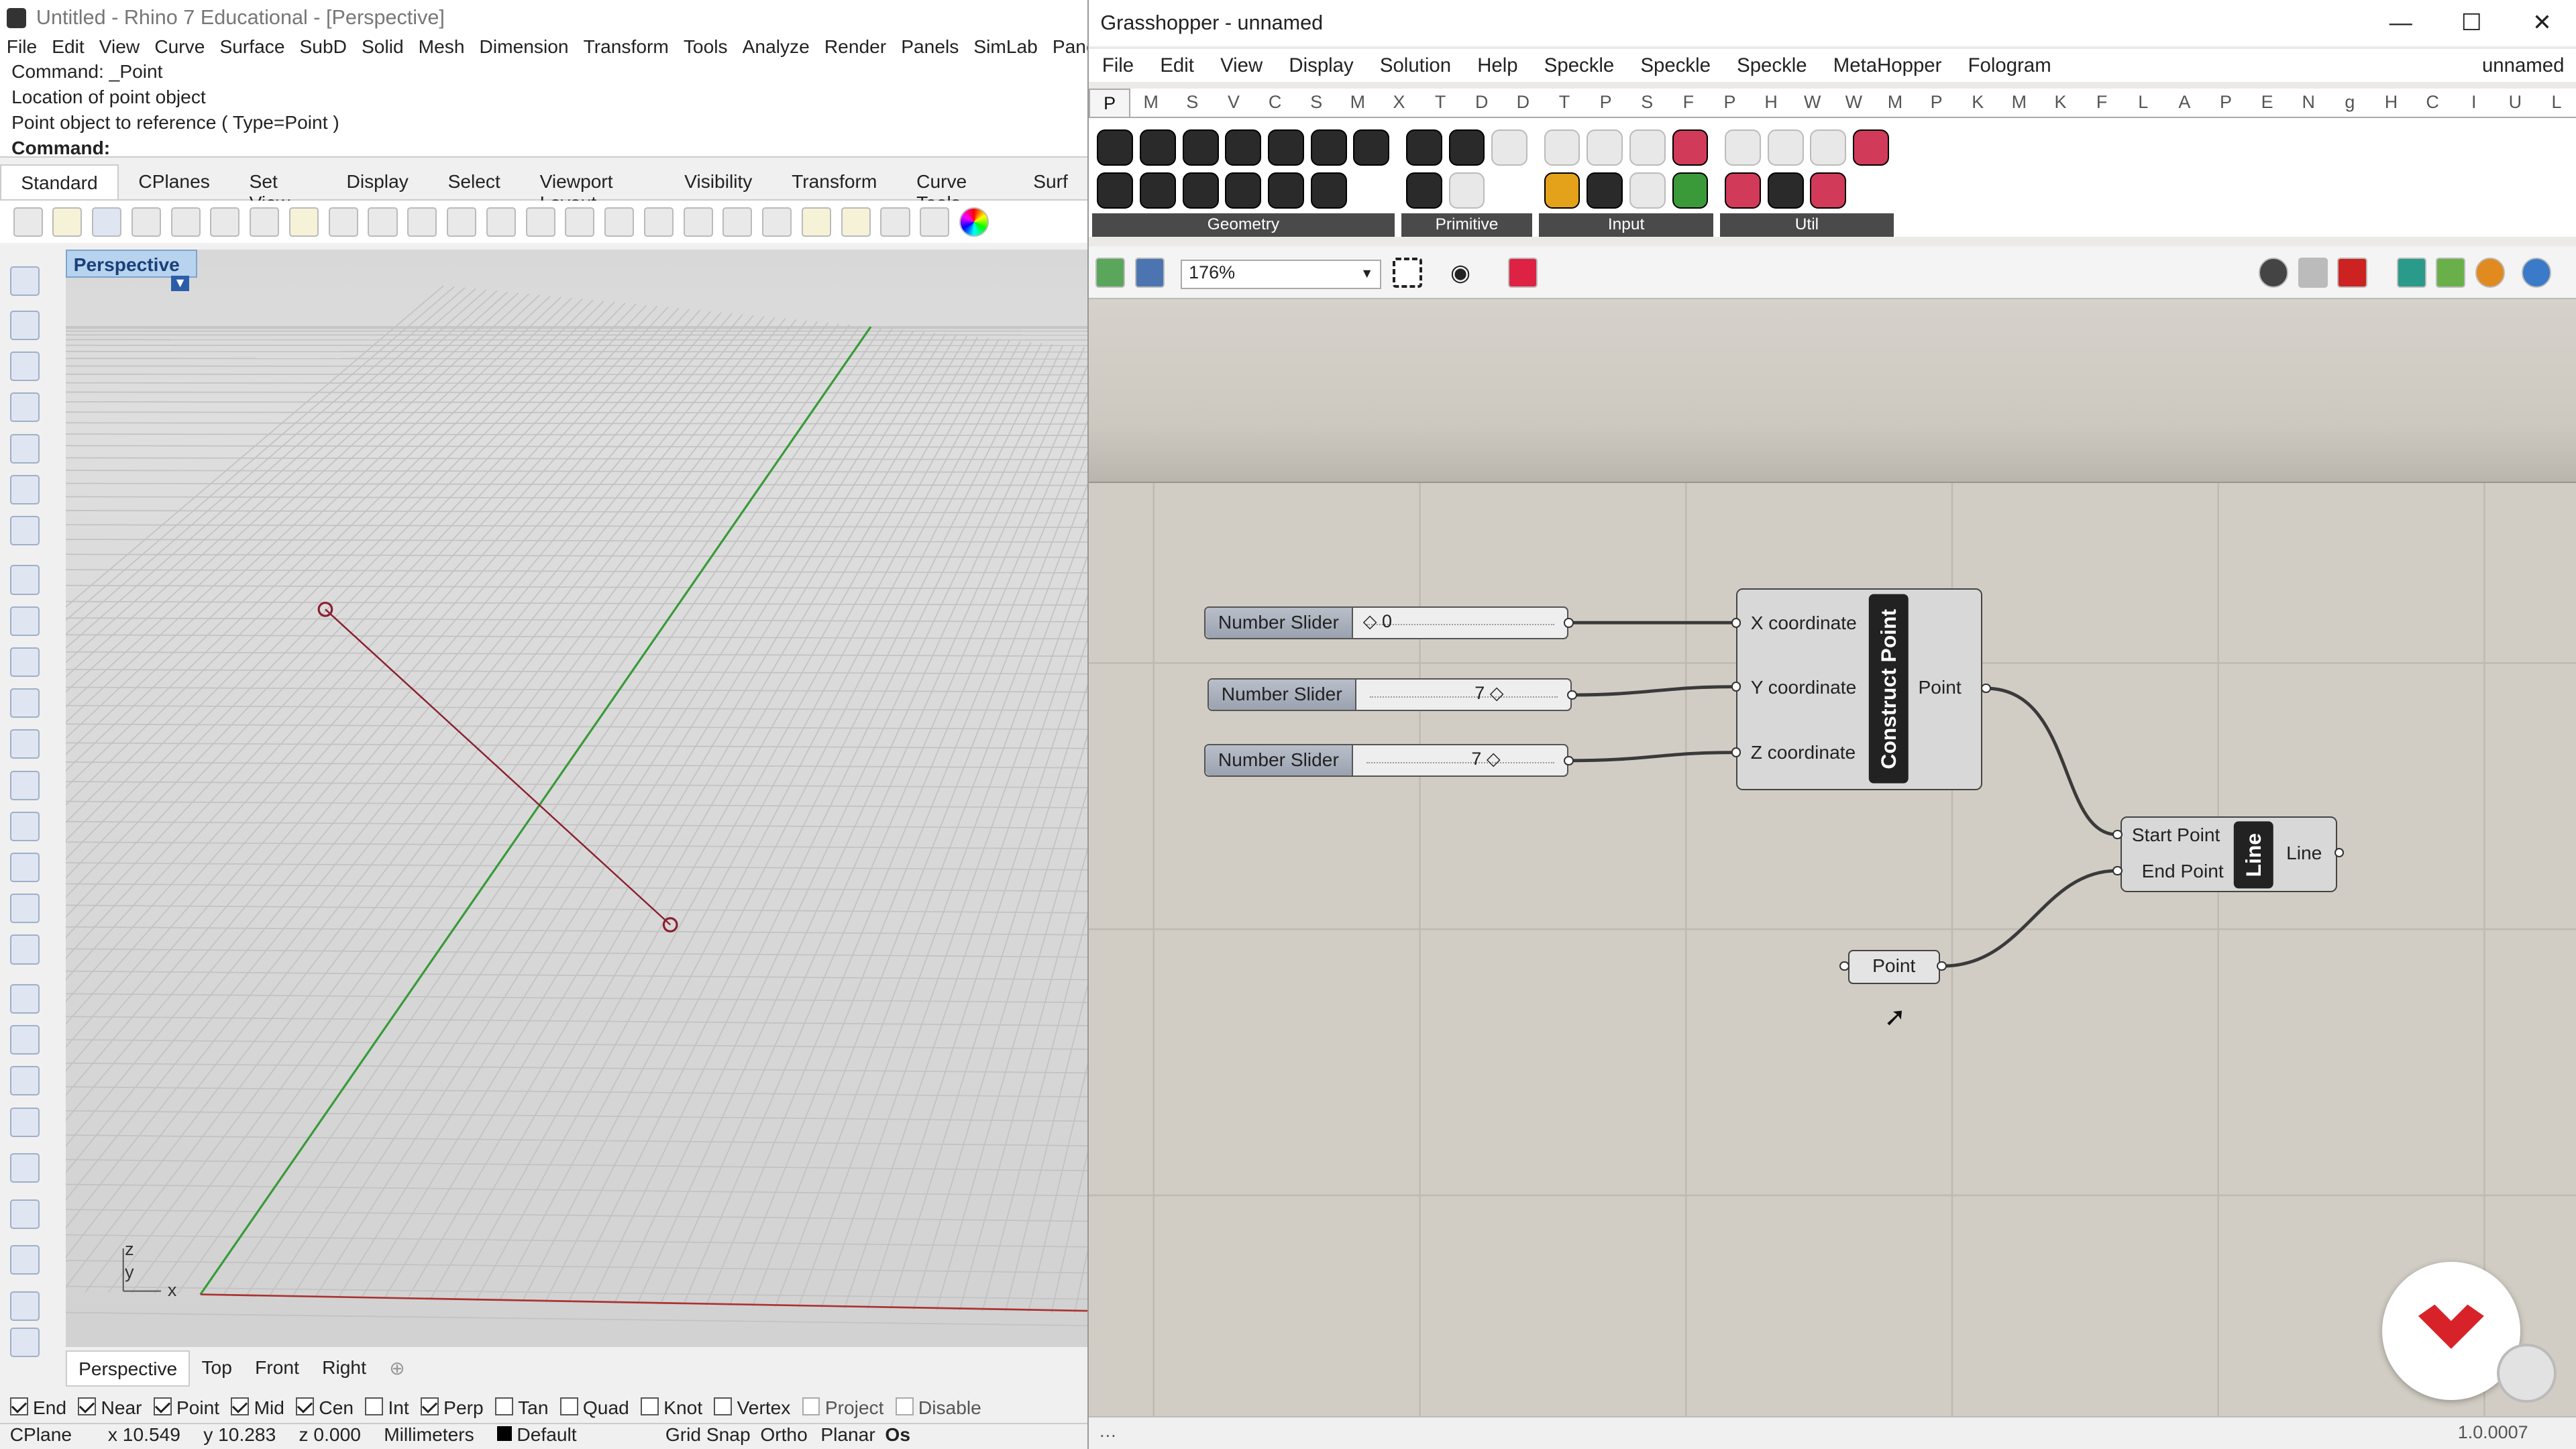  What do you see at coordinates (422, 222) in the screenshot?
I see `rotate-view-icon` at bounding box center [422, 222].